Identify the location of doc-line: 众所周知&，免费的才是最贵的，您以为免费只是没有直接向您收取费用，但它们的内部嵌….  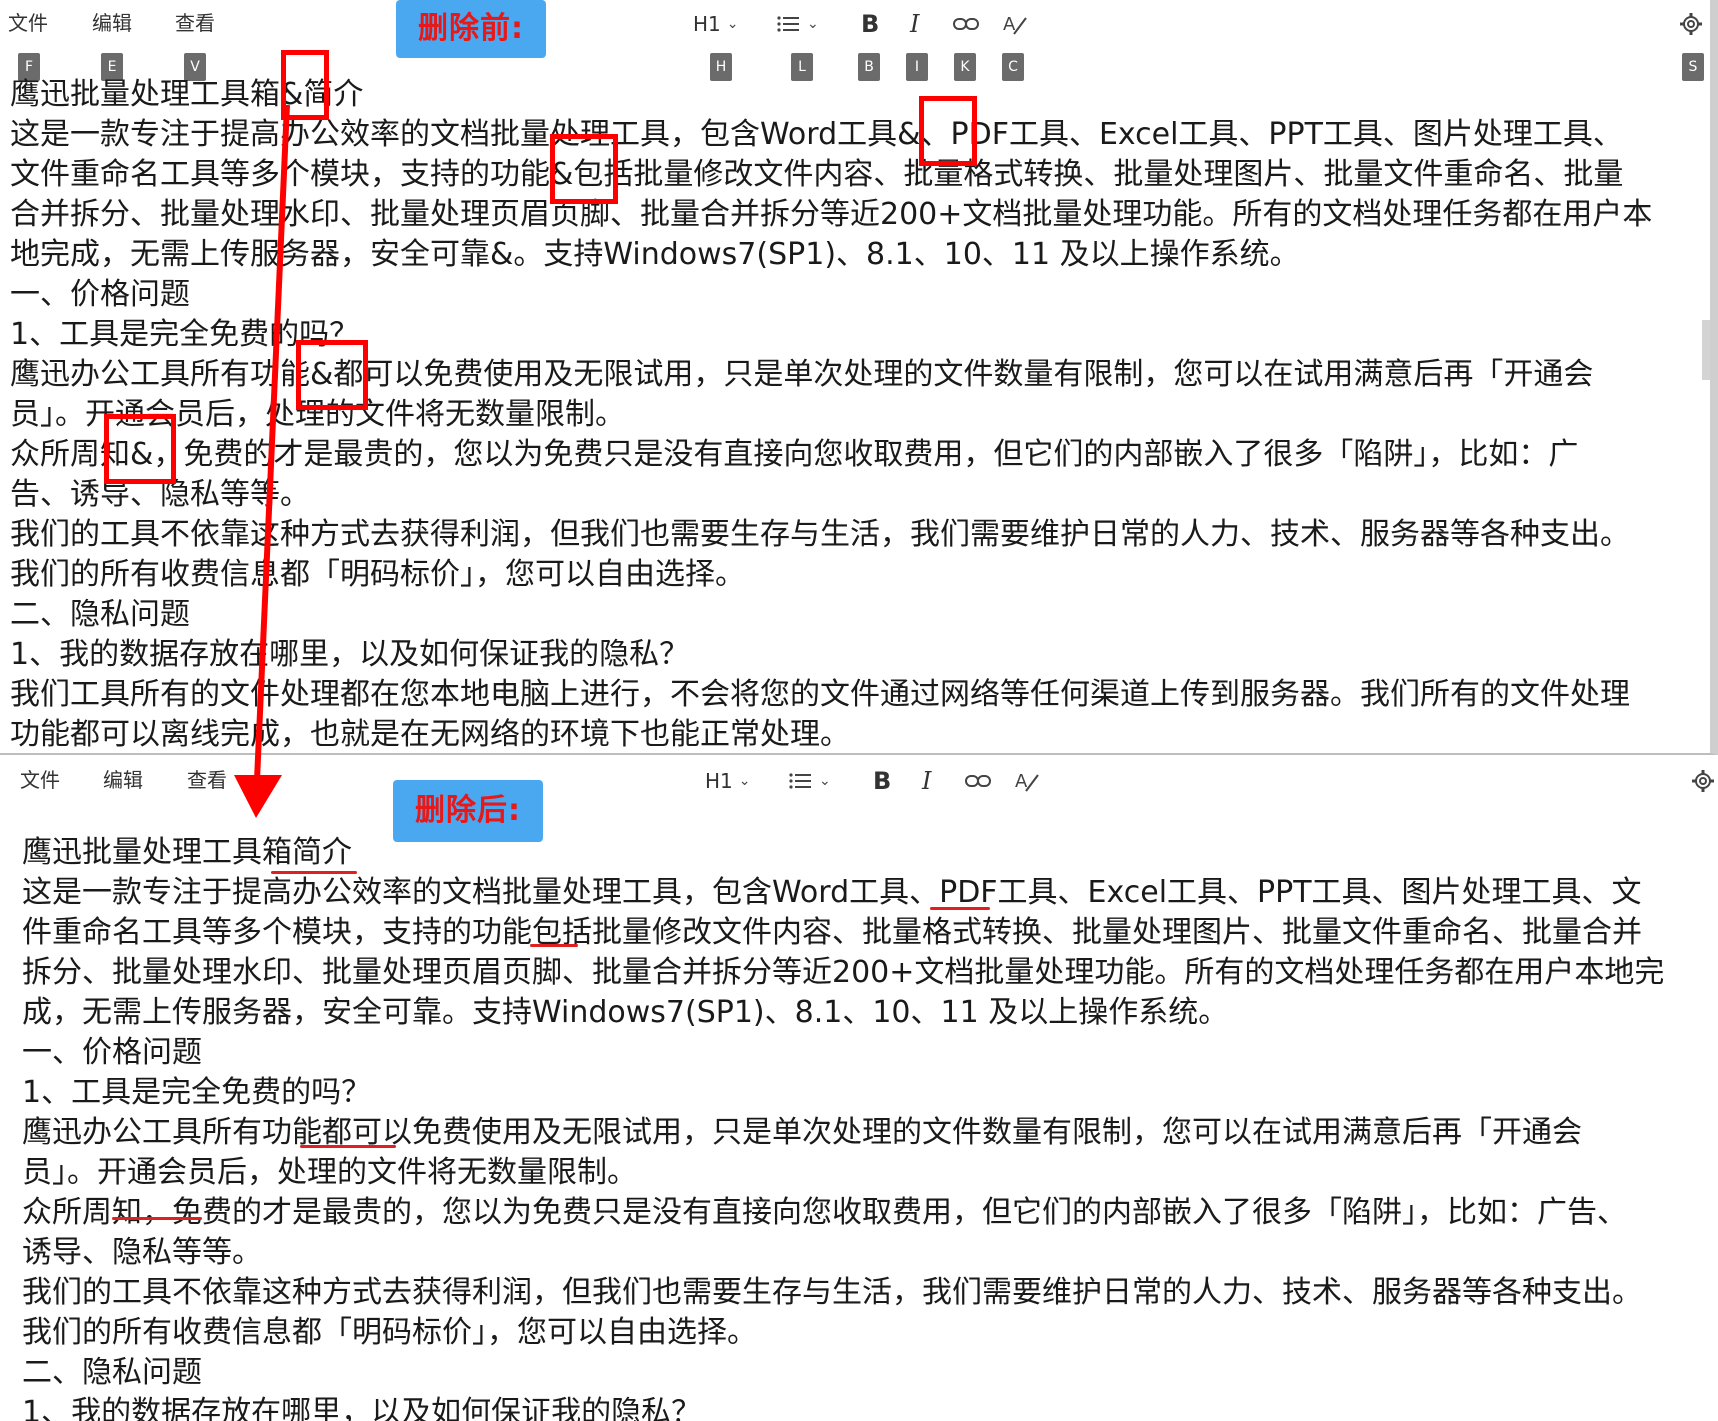
(794, 454).